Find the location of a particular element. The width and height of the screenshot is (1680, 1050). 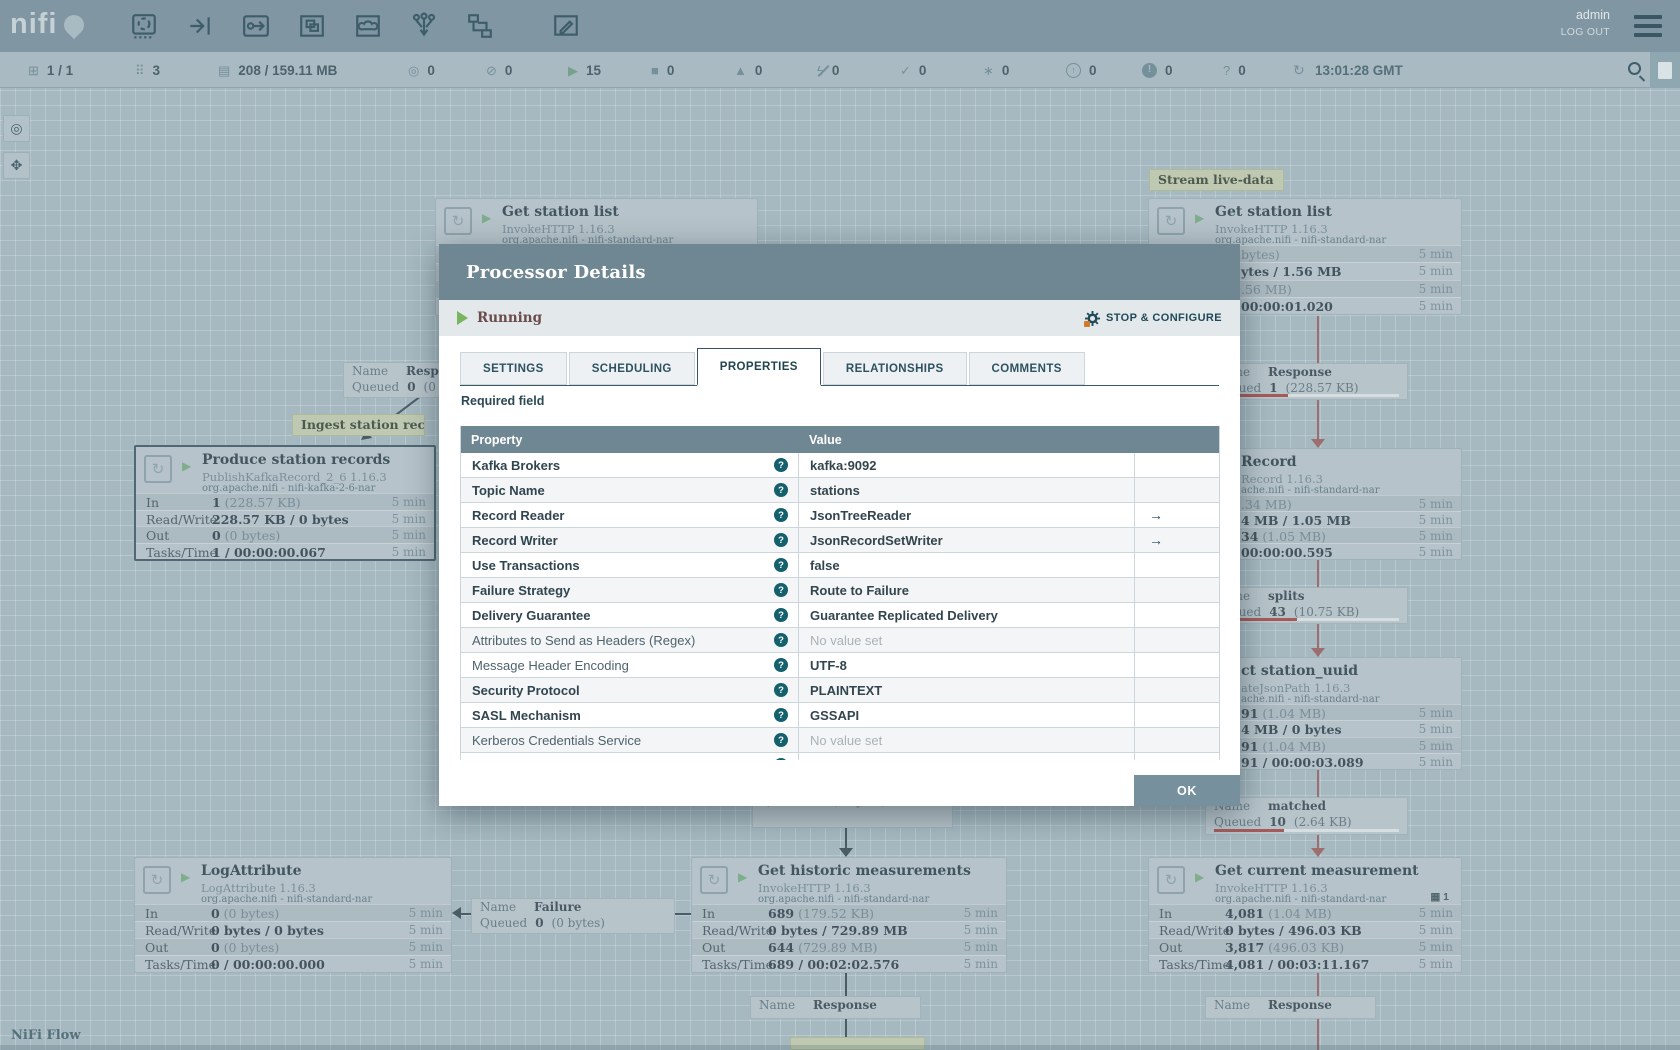

stat-value-bold: 34 is located at coordinates (1250, 536).